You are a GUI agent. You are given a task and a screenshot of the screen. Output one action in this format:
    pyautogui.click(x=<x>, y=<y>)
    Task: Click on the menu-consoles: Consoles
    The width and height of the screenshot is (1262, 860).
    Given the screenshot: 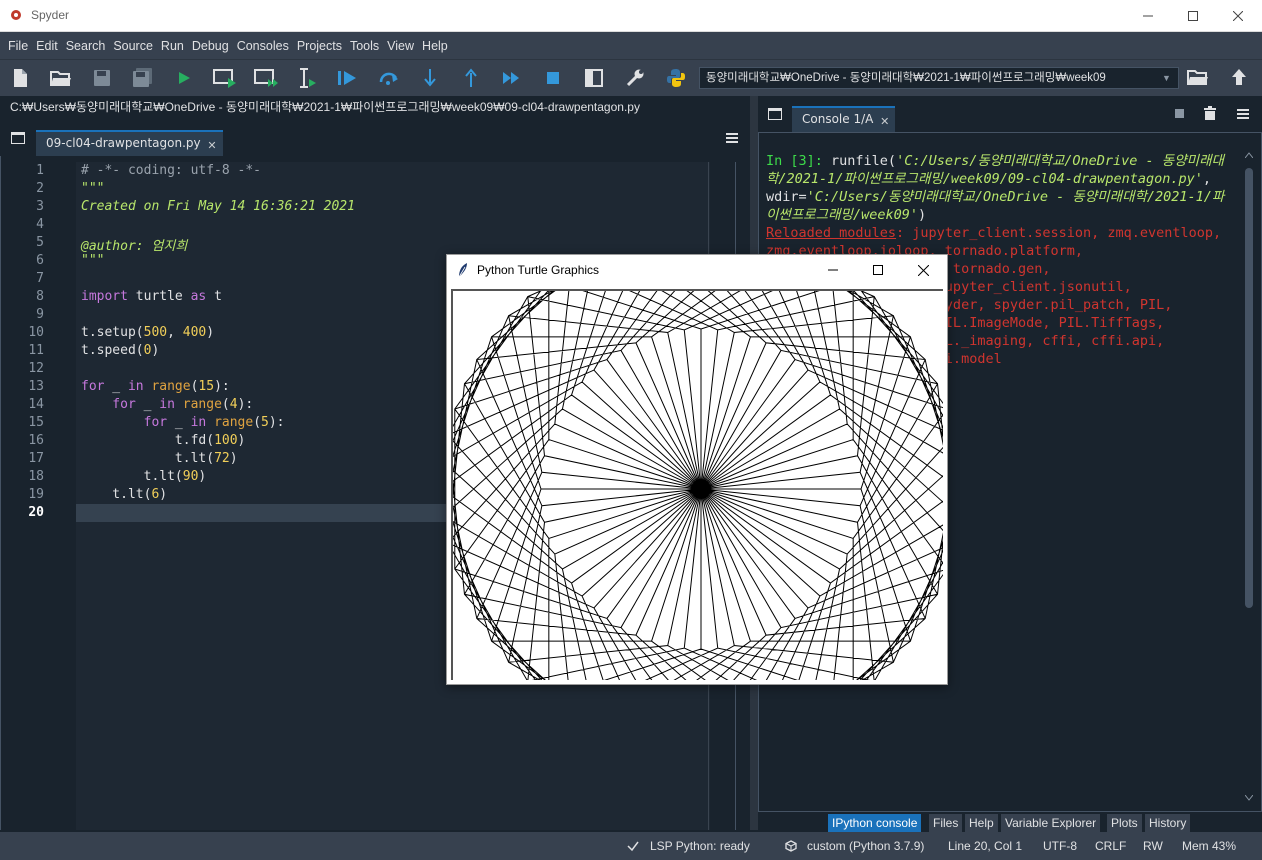 What is the action you would take?
    pyautogui.click(x=263, y=46)
    